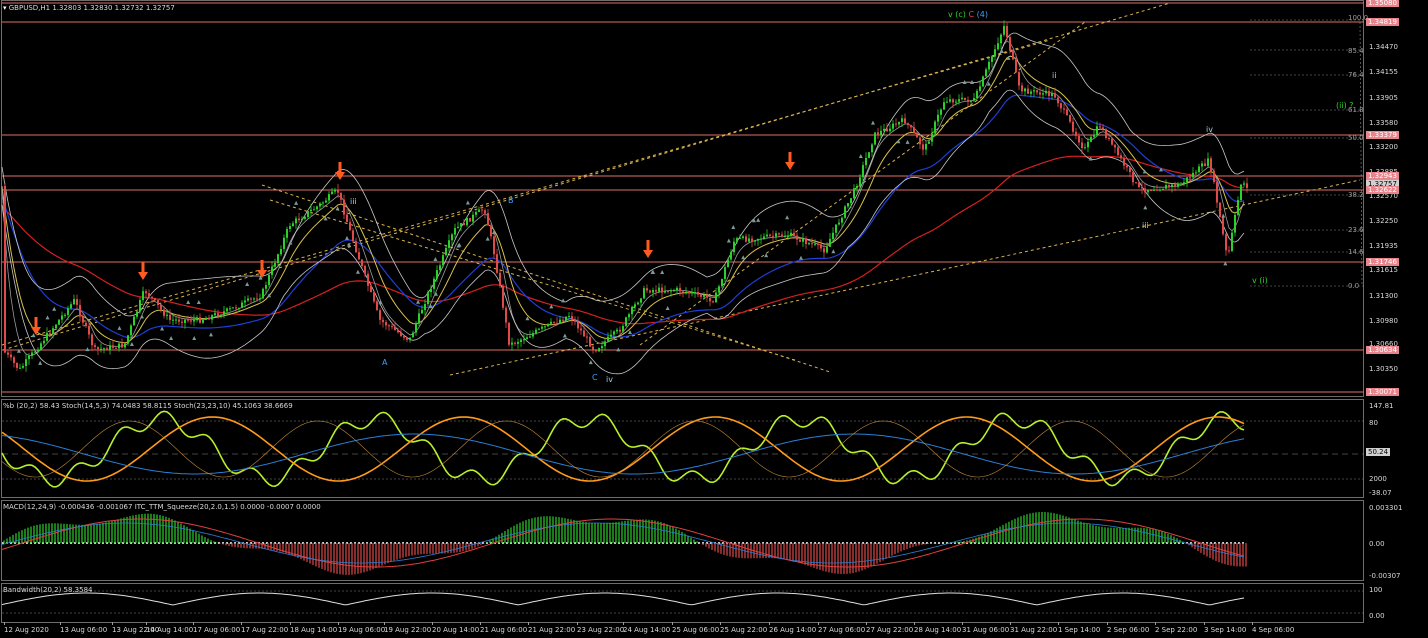 The image size is (1428, 638). What do you see at coordinates (968, 14) in the screenshot?
I see `wave-label-top: v (c) C (4)` at bounding box center [968, 14].